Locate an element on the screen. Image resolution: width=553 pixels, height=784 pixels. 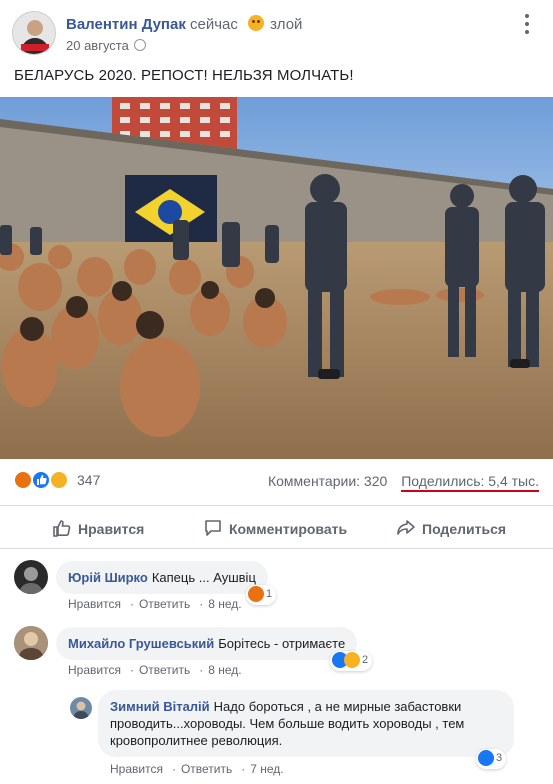
comment-bubble: Михайло Грушевський Борітесь - отримаєте is located at coordinates (207, 643).